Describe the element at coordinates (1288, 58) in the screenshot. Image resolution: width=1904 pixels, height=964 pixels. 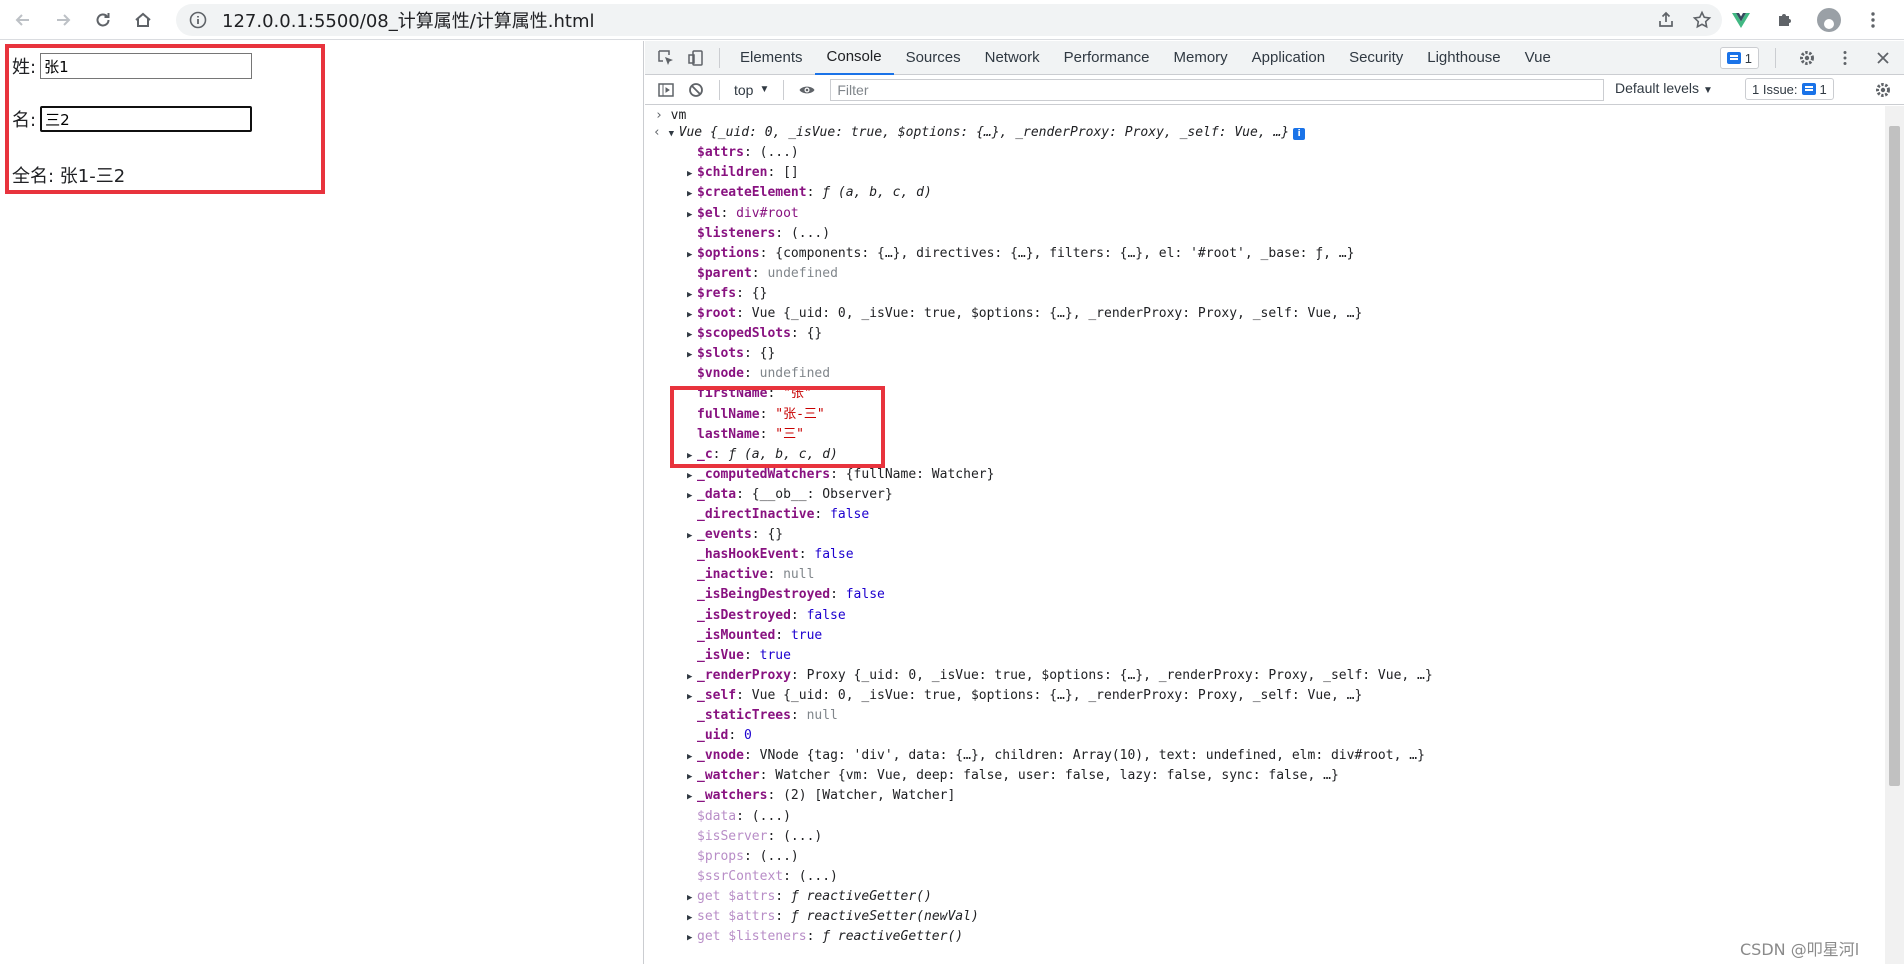
I see `tab-application: Application` at that location.